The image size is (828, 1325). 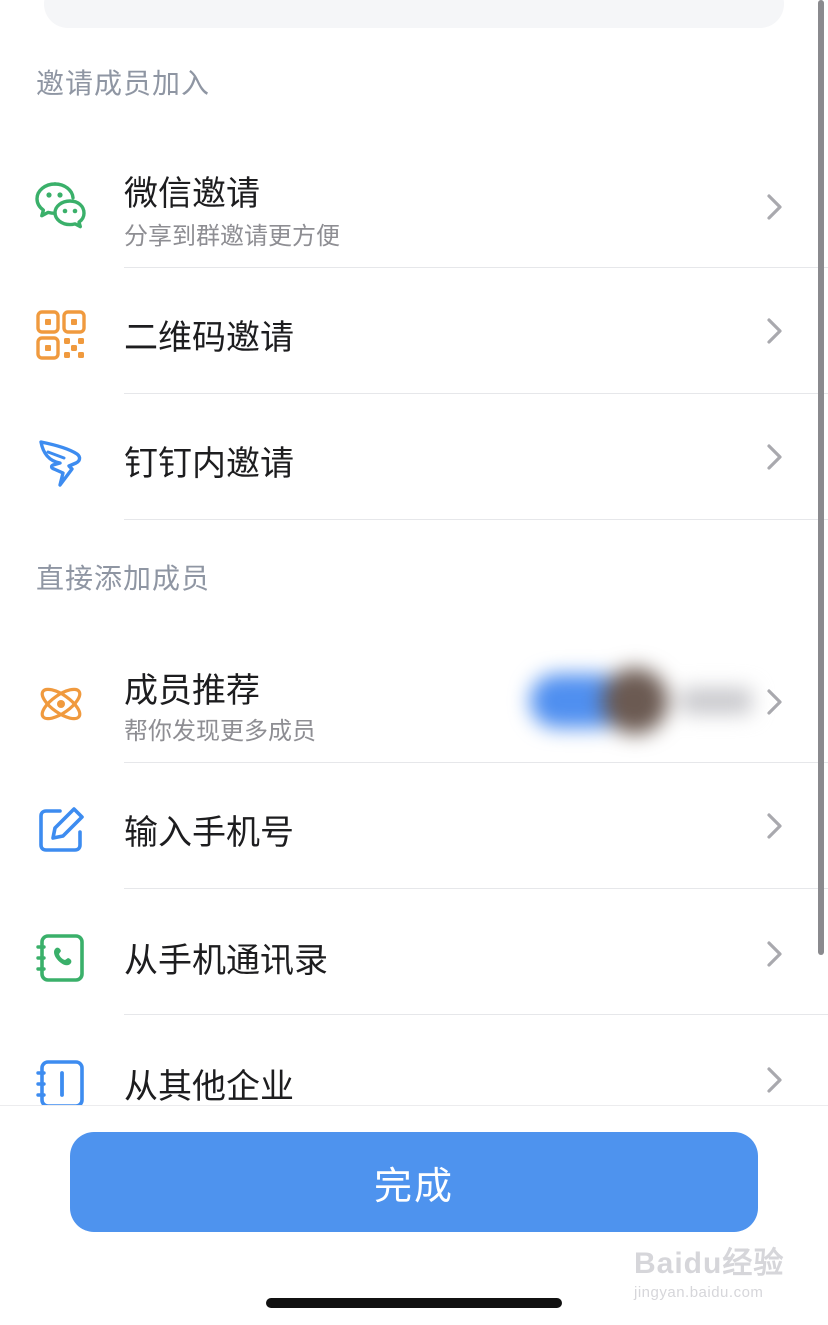 I want to click on phone-book-icon, so click(x=61, y=958).